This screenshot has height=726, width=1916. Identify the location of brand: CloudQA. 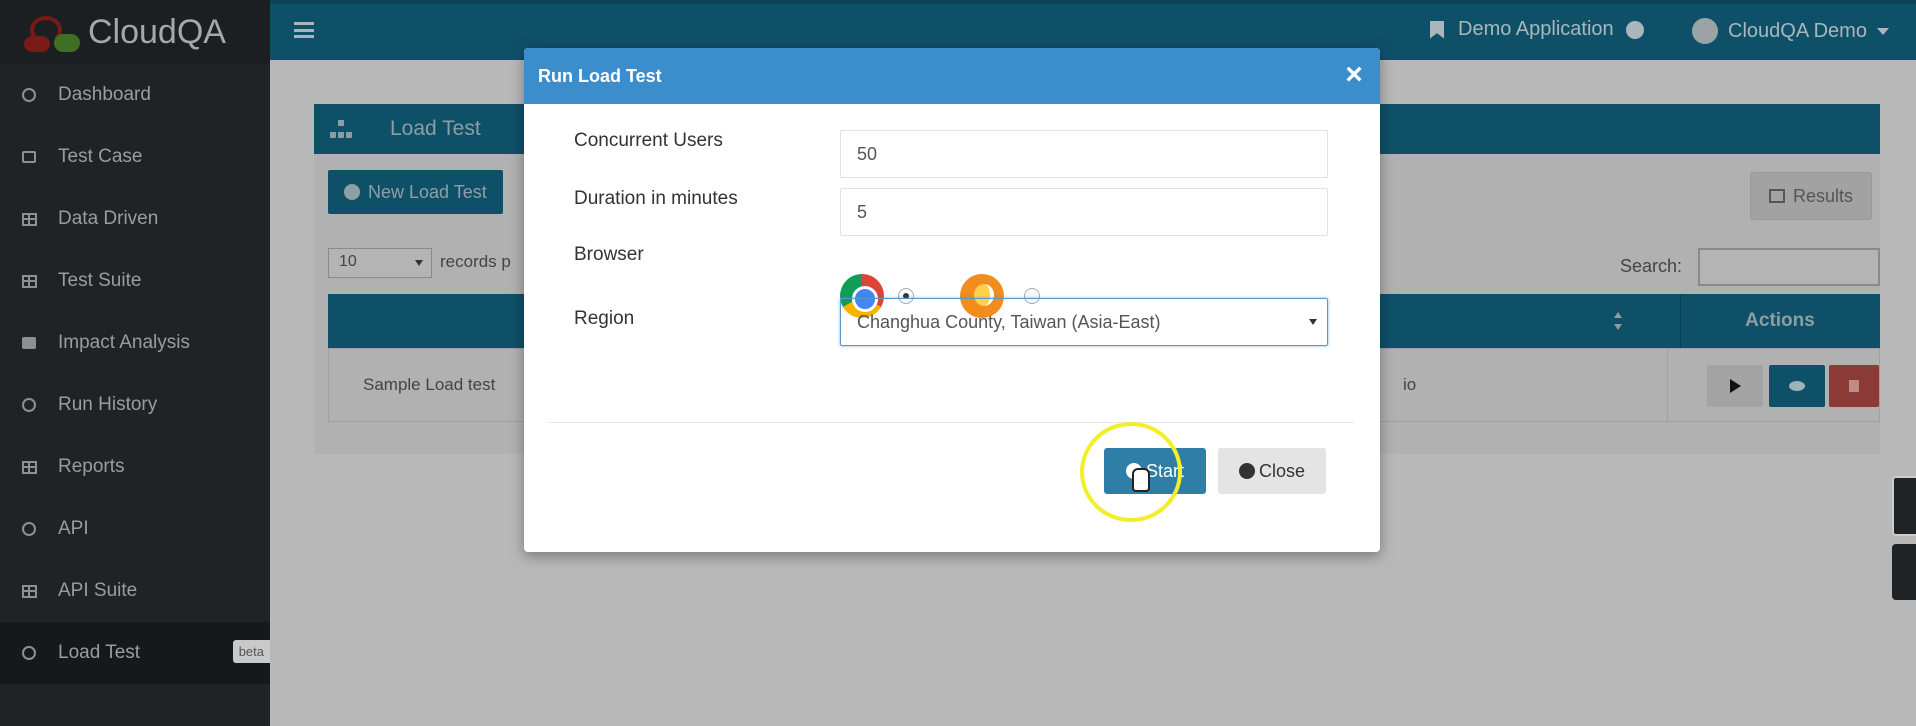
(135, 32).